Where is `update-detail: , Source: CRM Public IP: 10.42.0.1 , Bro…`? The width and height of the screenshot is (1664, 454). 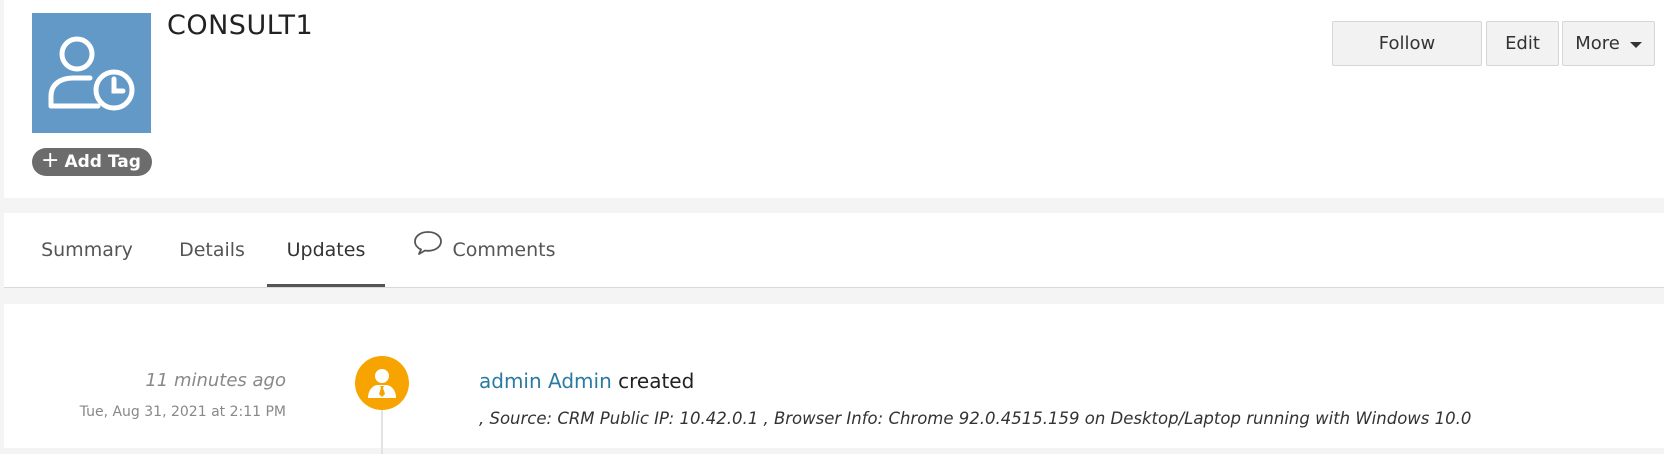 update-detail: , Source: CRM Public IP: 10.42.0.1 , Bro… is located at coordinates (975, 418).